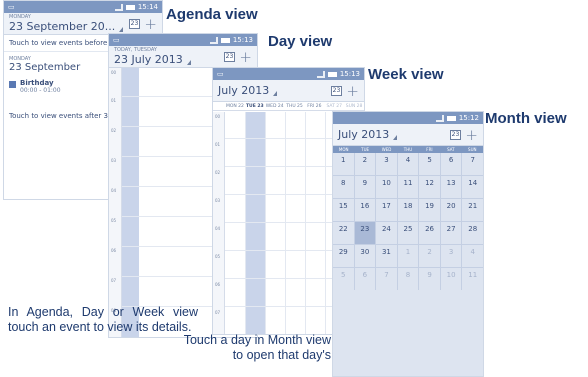  Describe the element at coordinates (451, 279) in the screenshot. I see `day-cell-next-month: 10` at that location.